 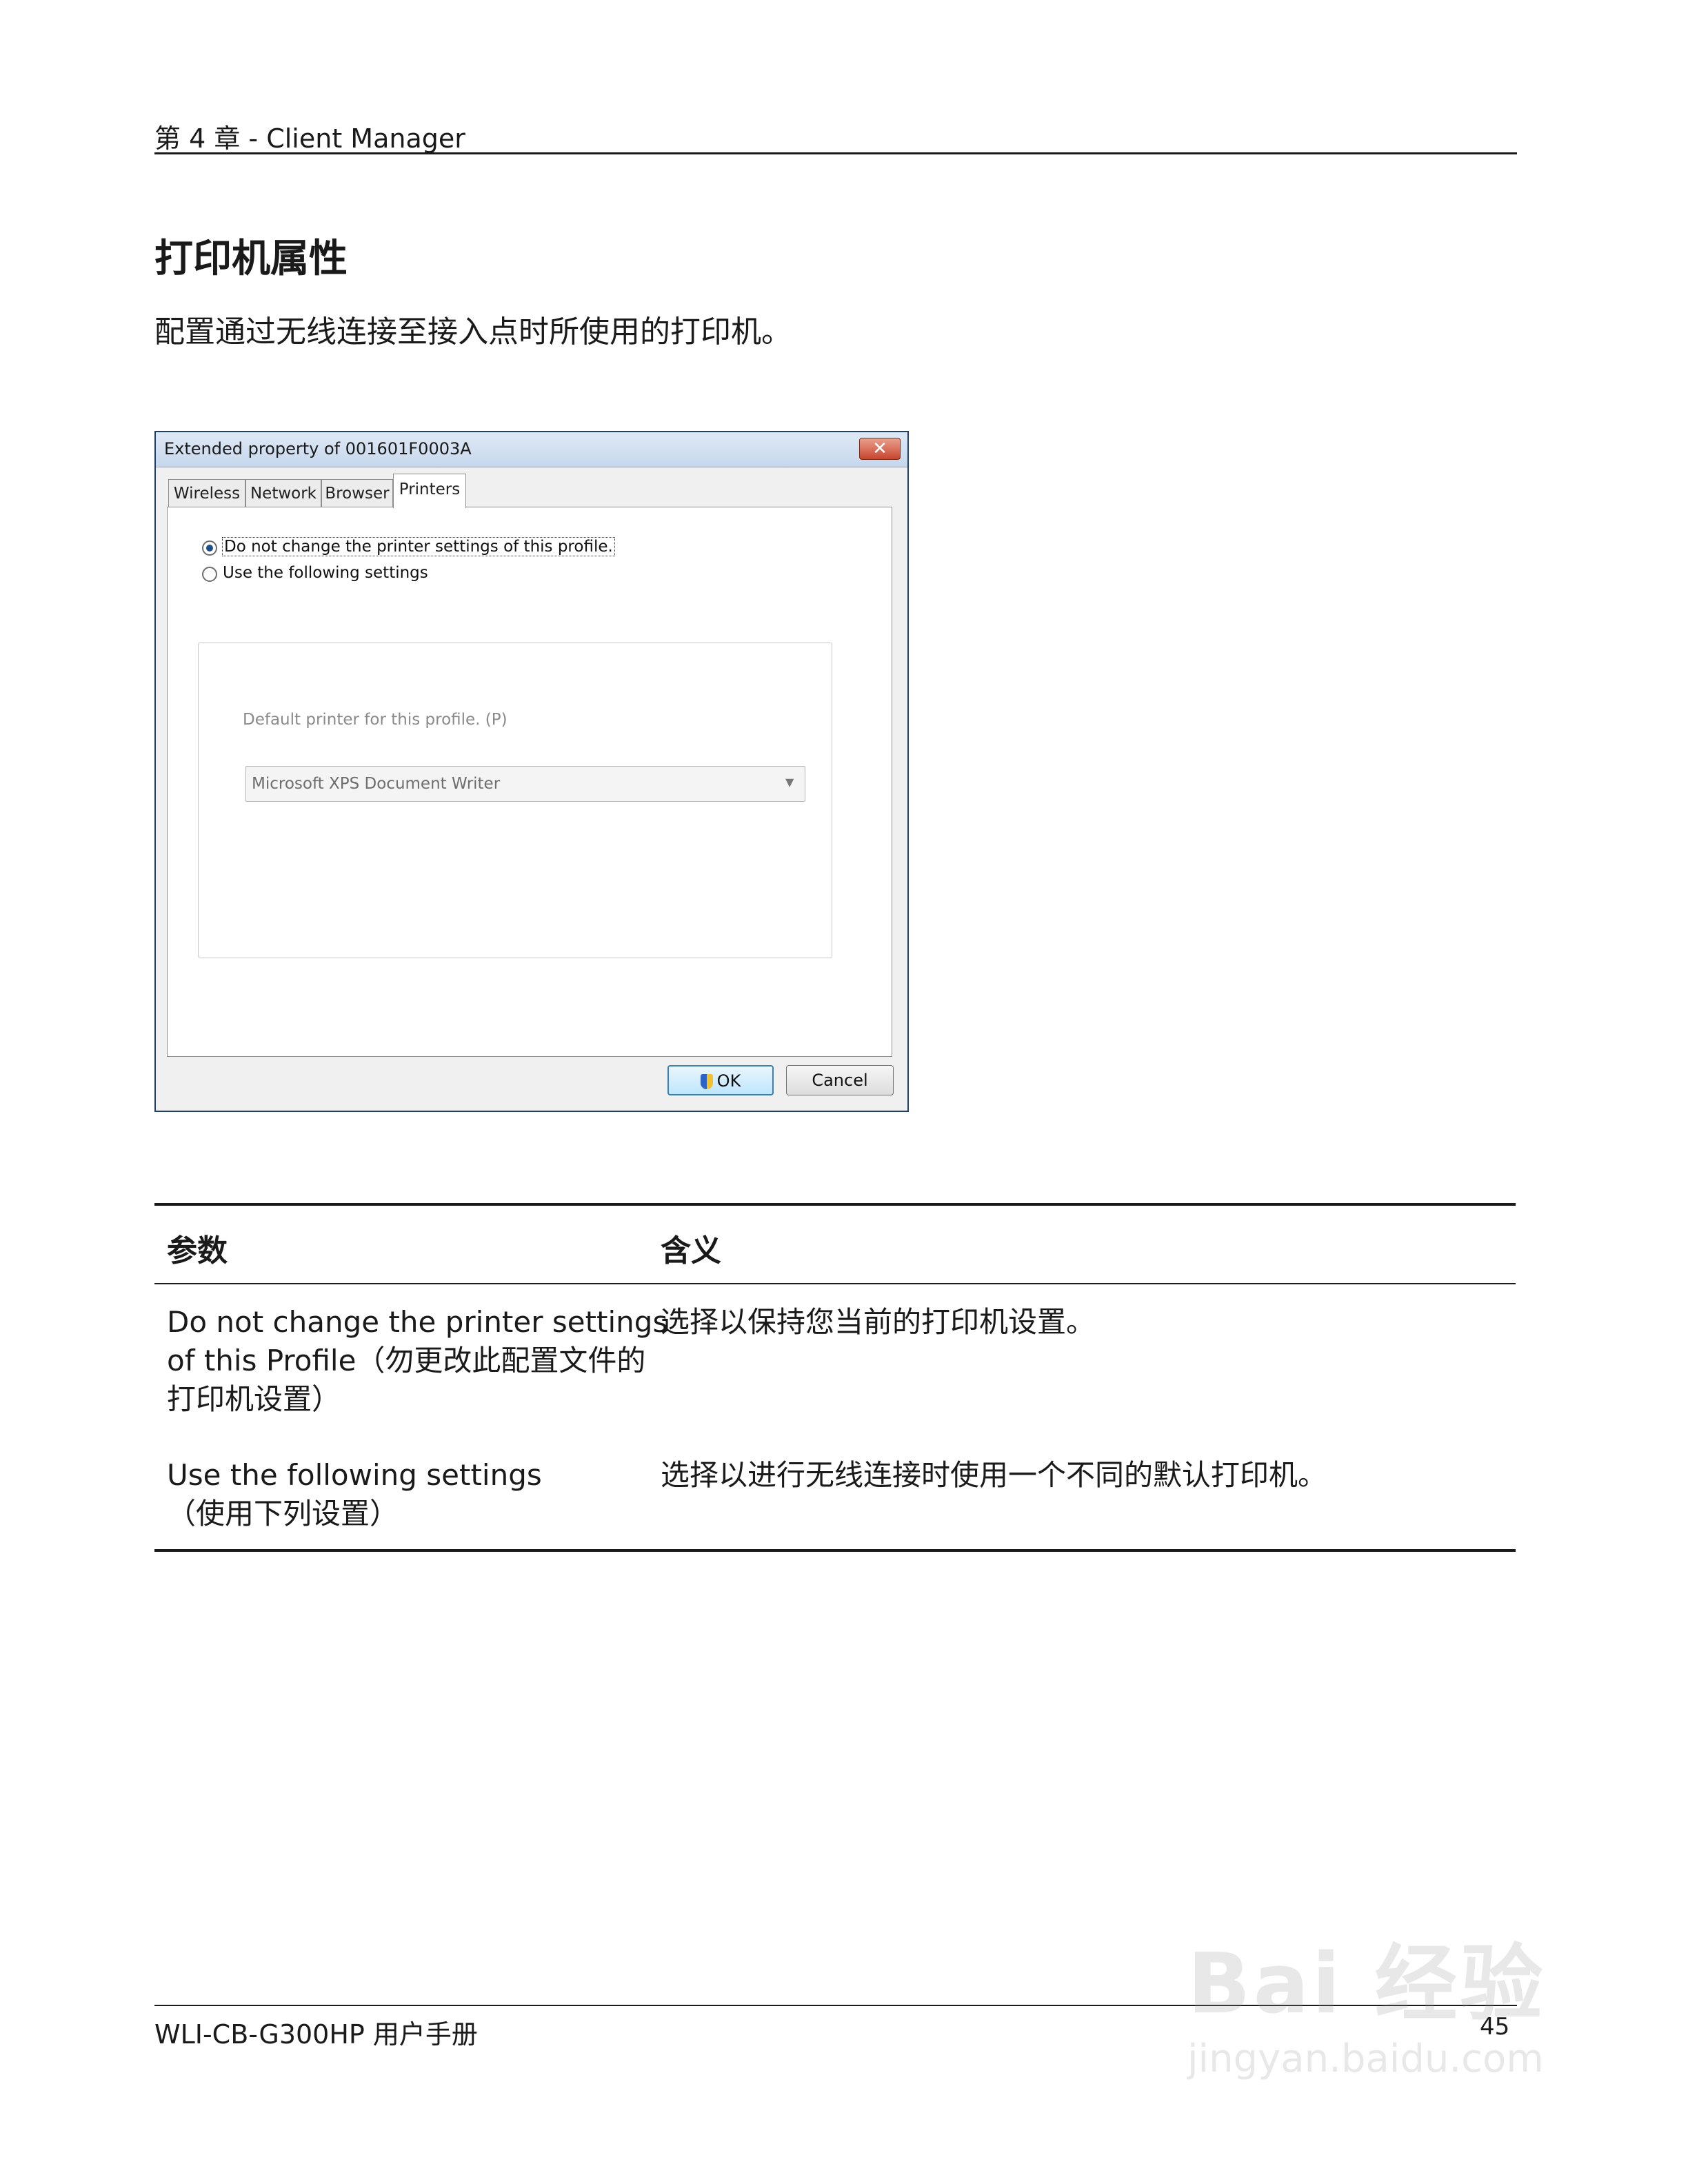 I want to click on tab-printers: Printers, so click(x=429, y=491).